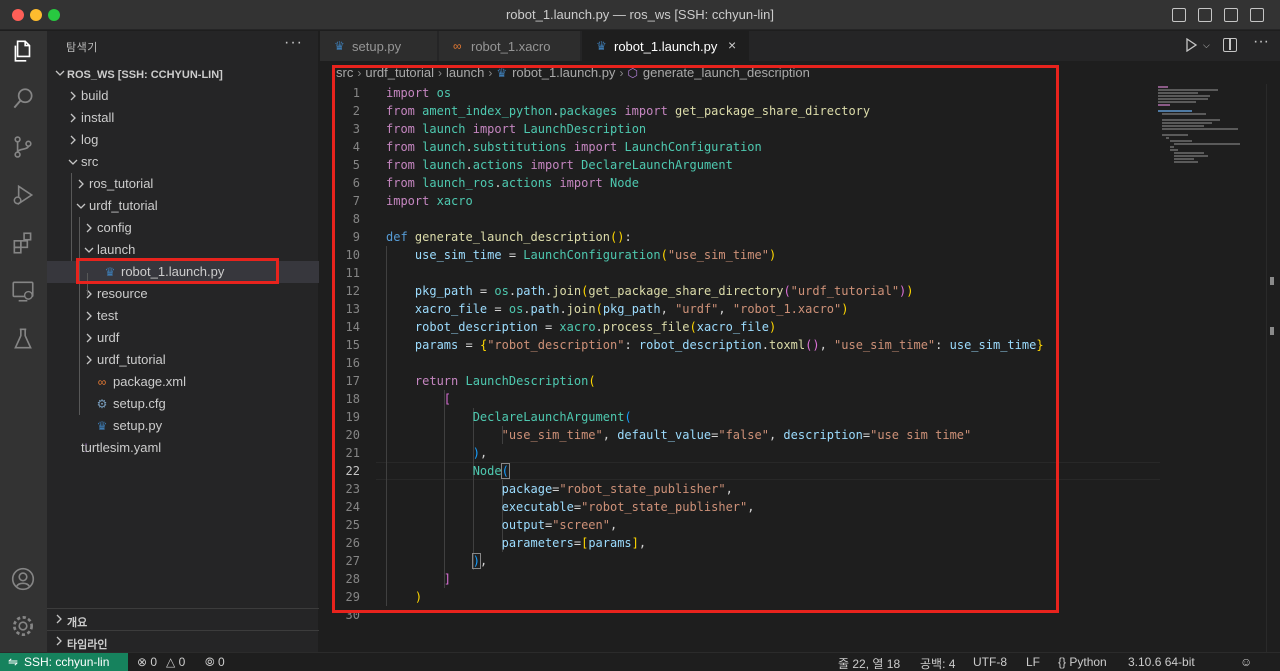 The height and width of the screenshot is (671, 1280). Describe the element at coordinates (1272, 331) in the screenshot. I see `scrollbar-marker` at that location.